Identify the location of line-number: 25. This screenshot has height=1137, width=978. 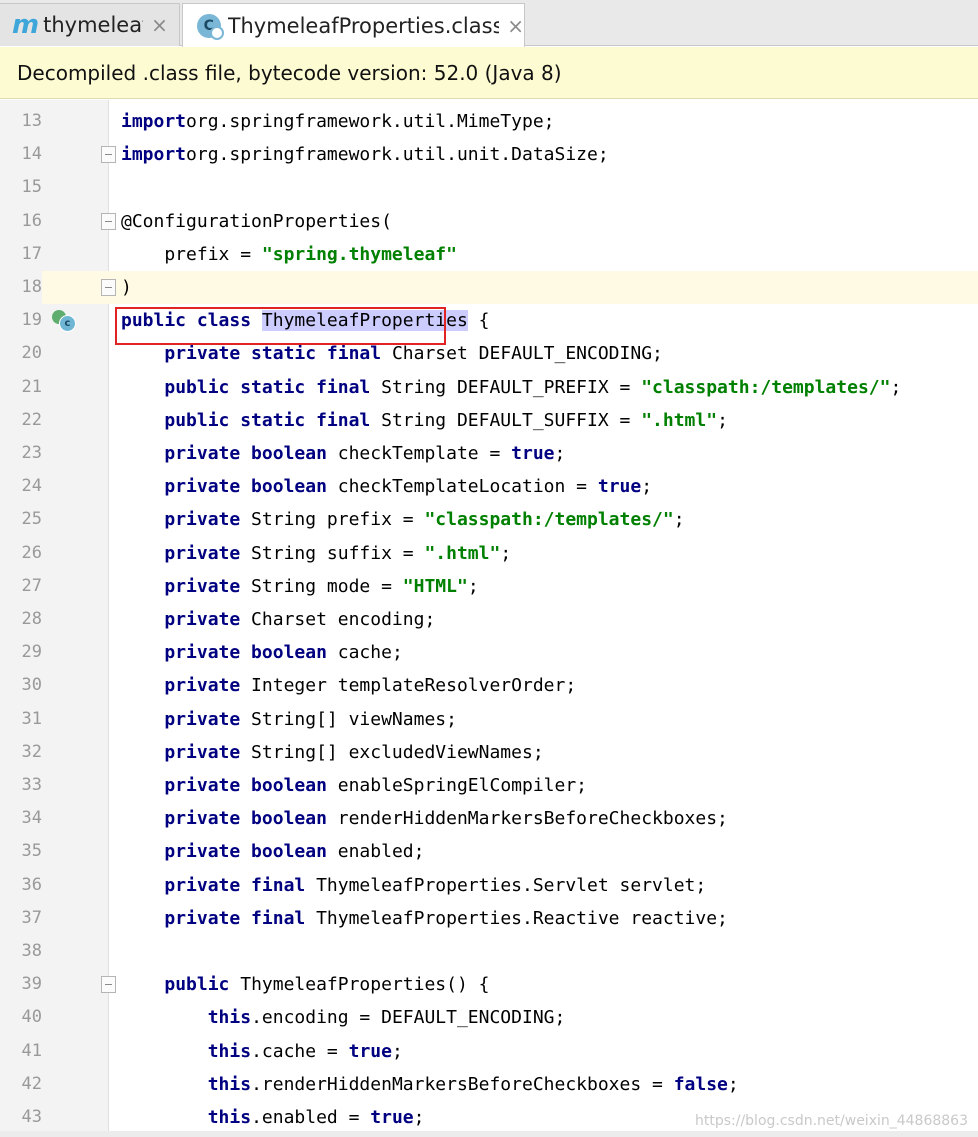
(31, 519).